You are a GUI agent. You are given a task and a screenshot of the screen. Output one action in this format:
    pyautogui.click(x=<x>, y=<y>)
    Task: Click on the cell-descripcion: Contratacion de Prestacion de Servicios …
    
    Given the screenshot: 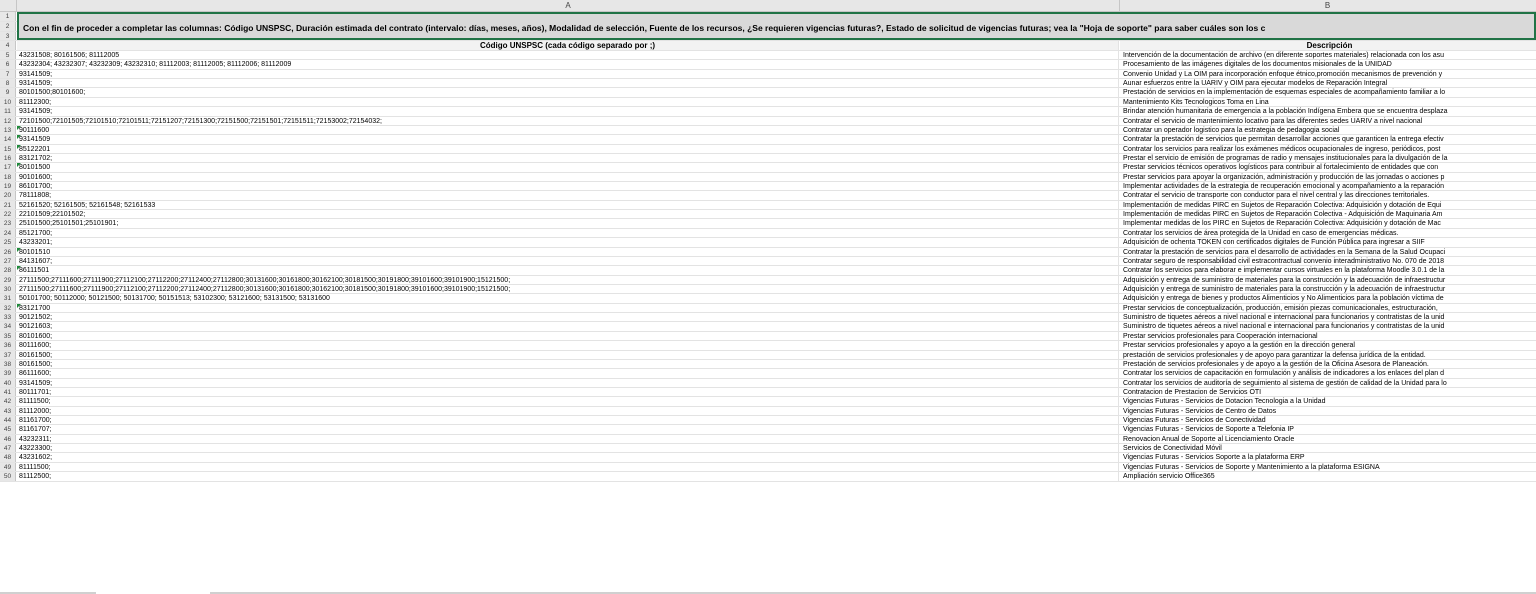 What is the action you would take?
    pyautogui.click(x=1328, y=392)
    